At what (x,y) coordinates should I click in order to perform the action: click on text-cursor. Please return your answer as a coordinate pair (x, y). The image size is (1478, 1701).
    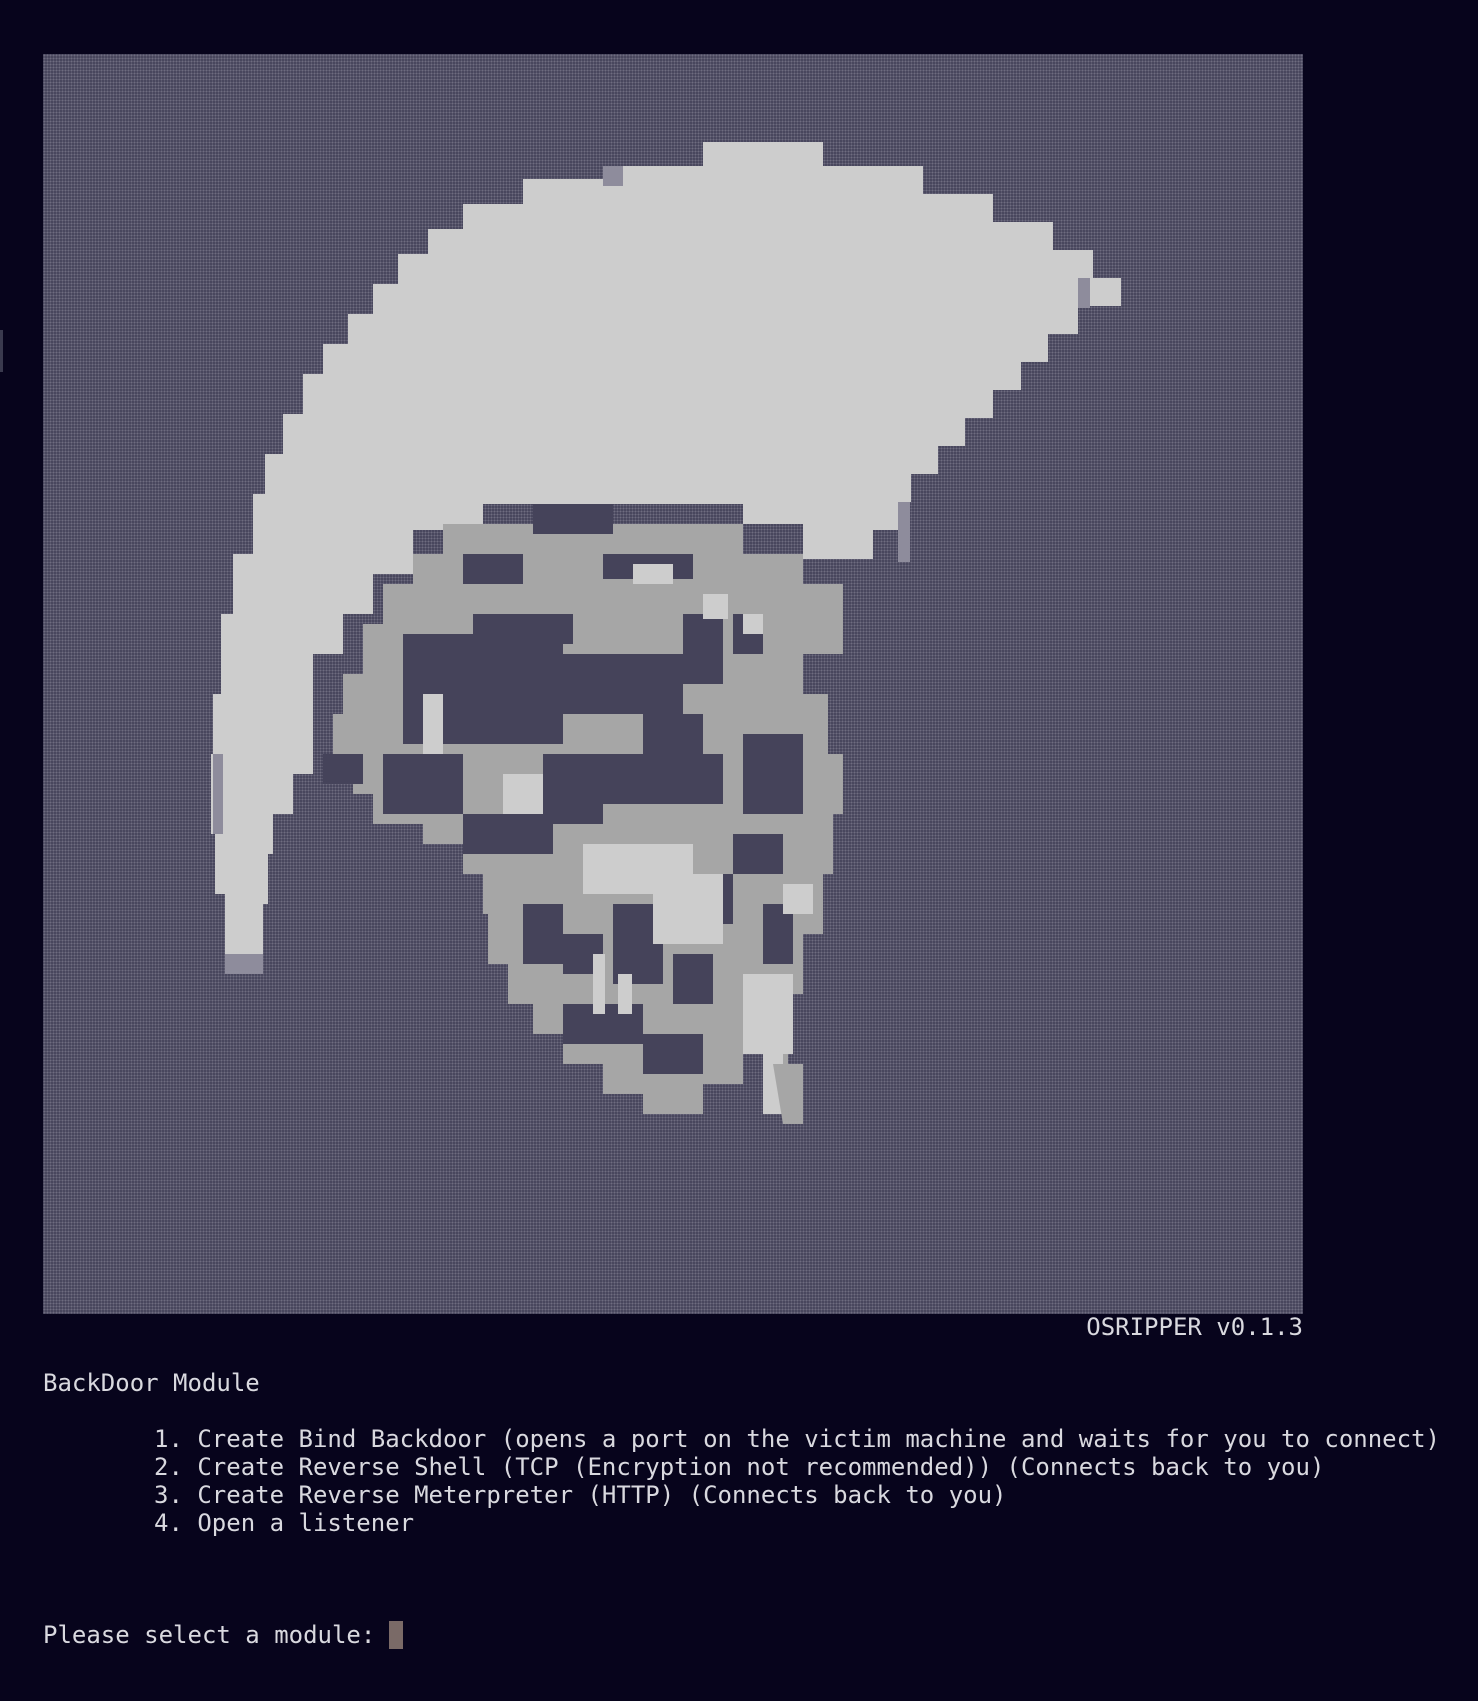
    Looking at the image, I should click on (396, 1635).